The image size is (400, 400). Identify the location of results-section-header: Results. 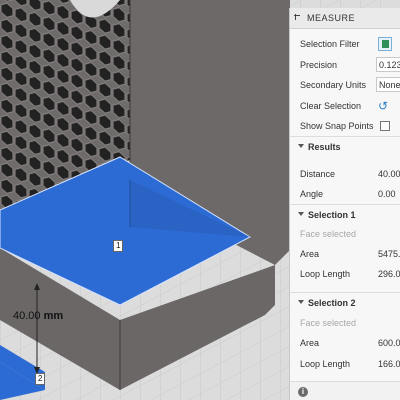
(345, 146).